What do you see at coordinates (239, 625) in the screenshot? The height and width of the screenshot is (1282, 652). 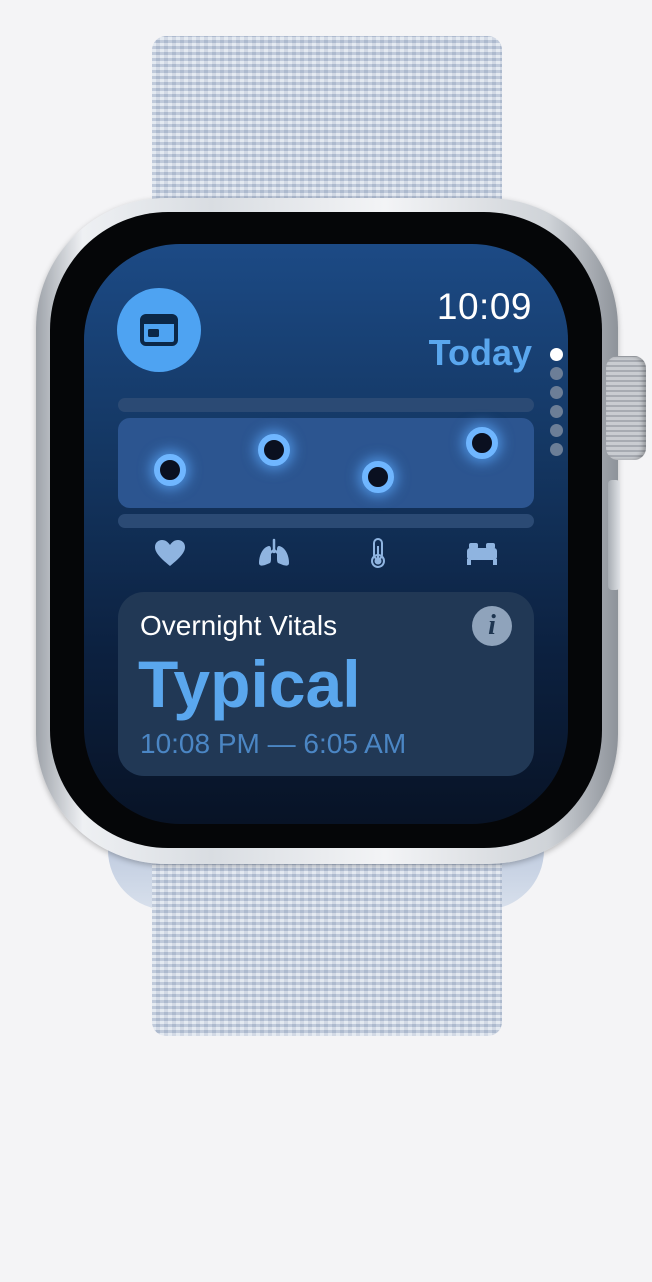 I see `card-title: Overnight Vitals` at bounding box center [239, 625].